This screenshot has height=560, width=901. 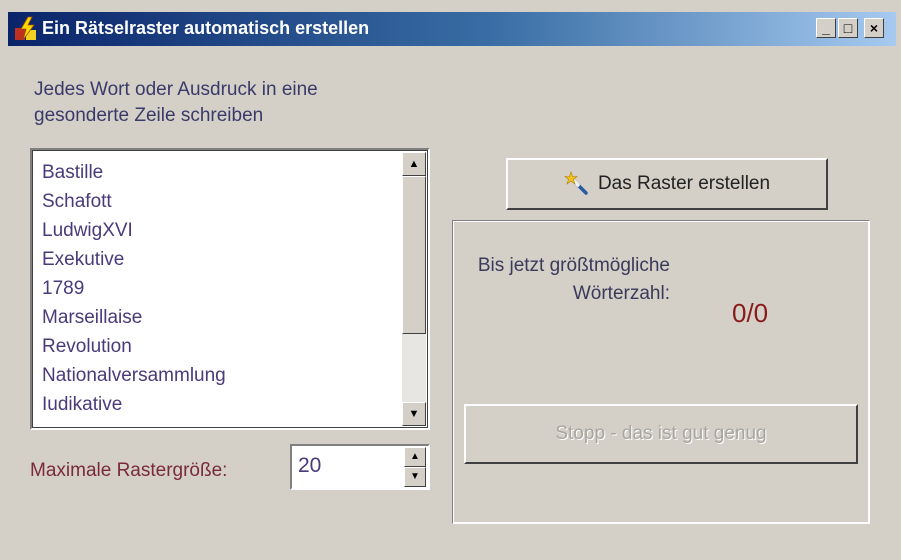 I want to click on scroll-thumb, so click(x=414, y=255).